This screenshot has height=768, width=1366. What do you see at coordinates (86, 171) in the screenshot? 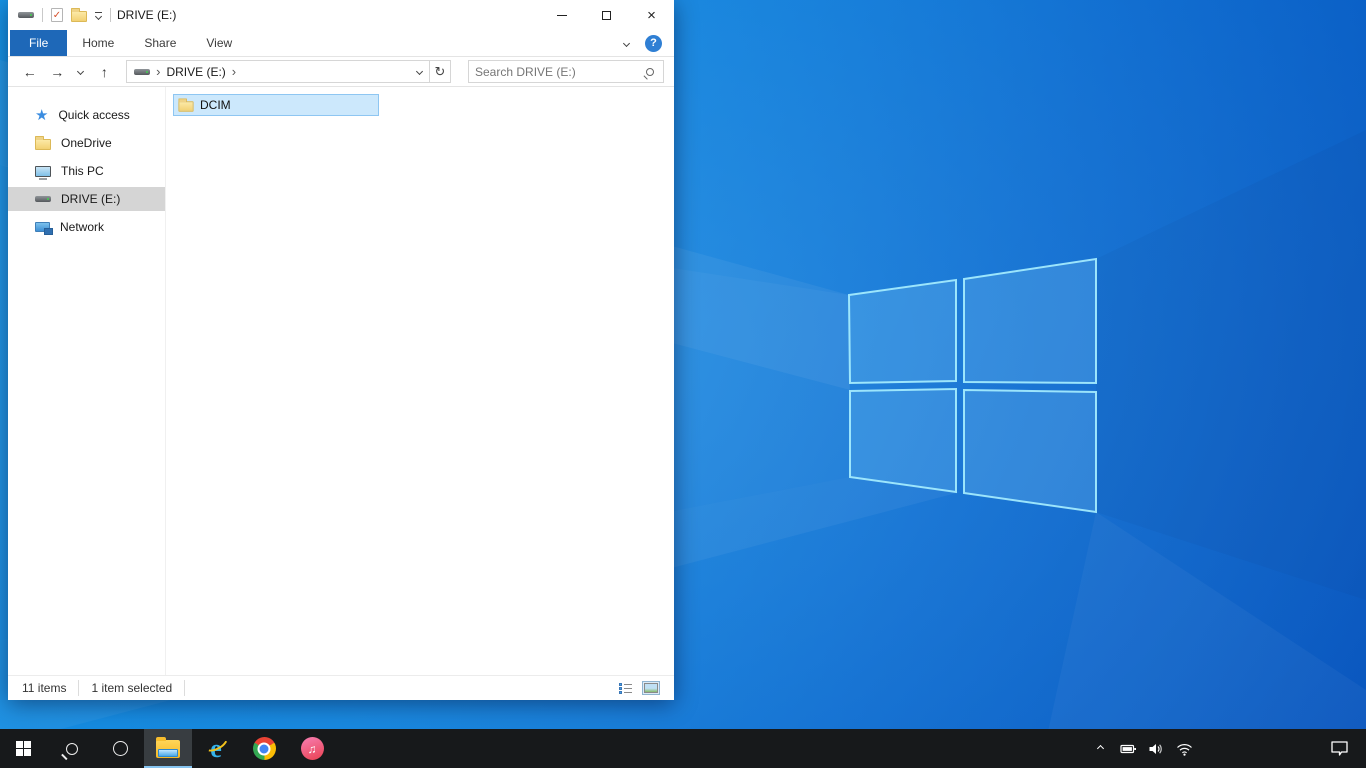
I see `sidebar-item-this-pc: This PC` at bounding box center [86, 171].